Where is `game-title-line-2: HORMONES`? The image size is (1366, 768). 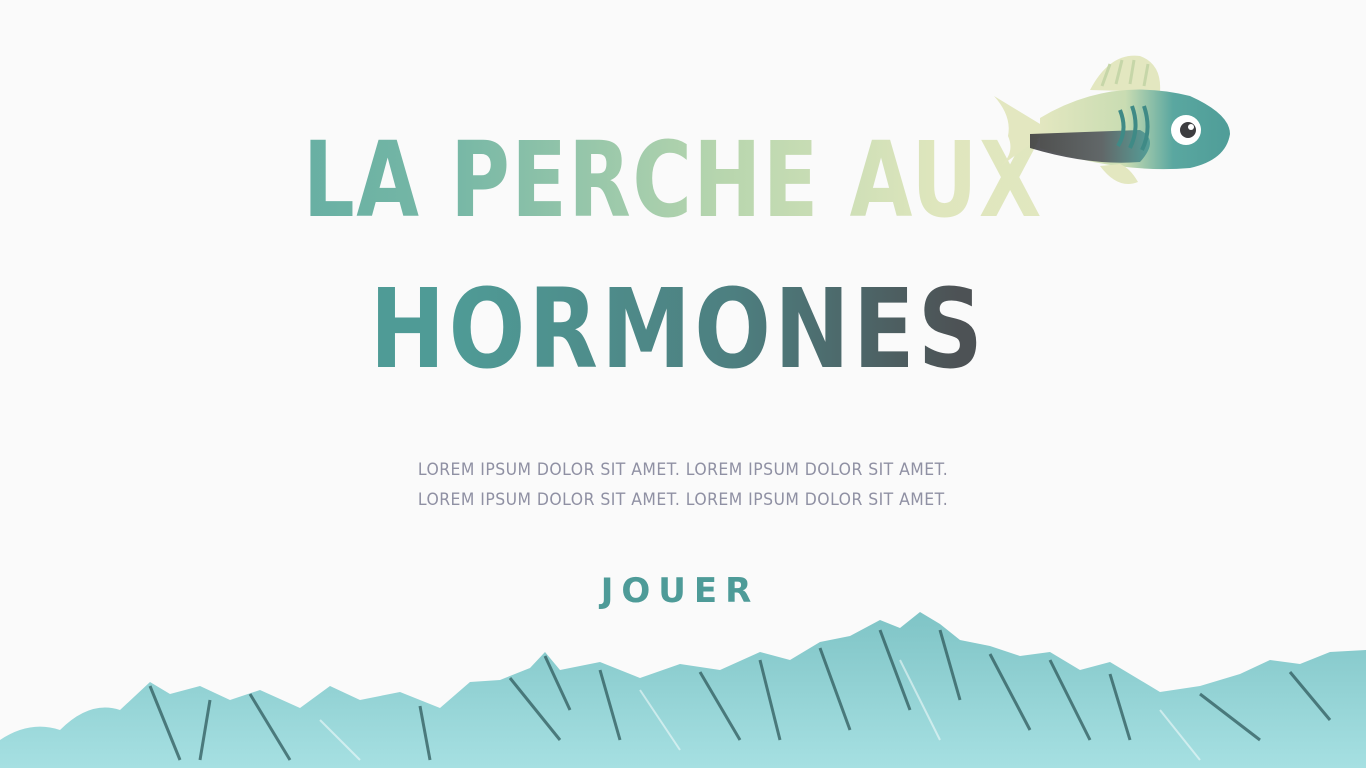 game-title-line-2: HORMONES is located at coordinates (678, 329).